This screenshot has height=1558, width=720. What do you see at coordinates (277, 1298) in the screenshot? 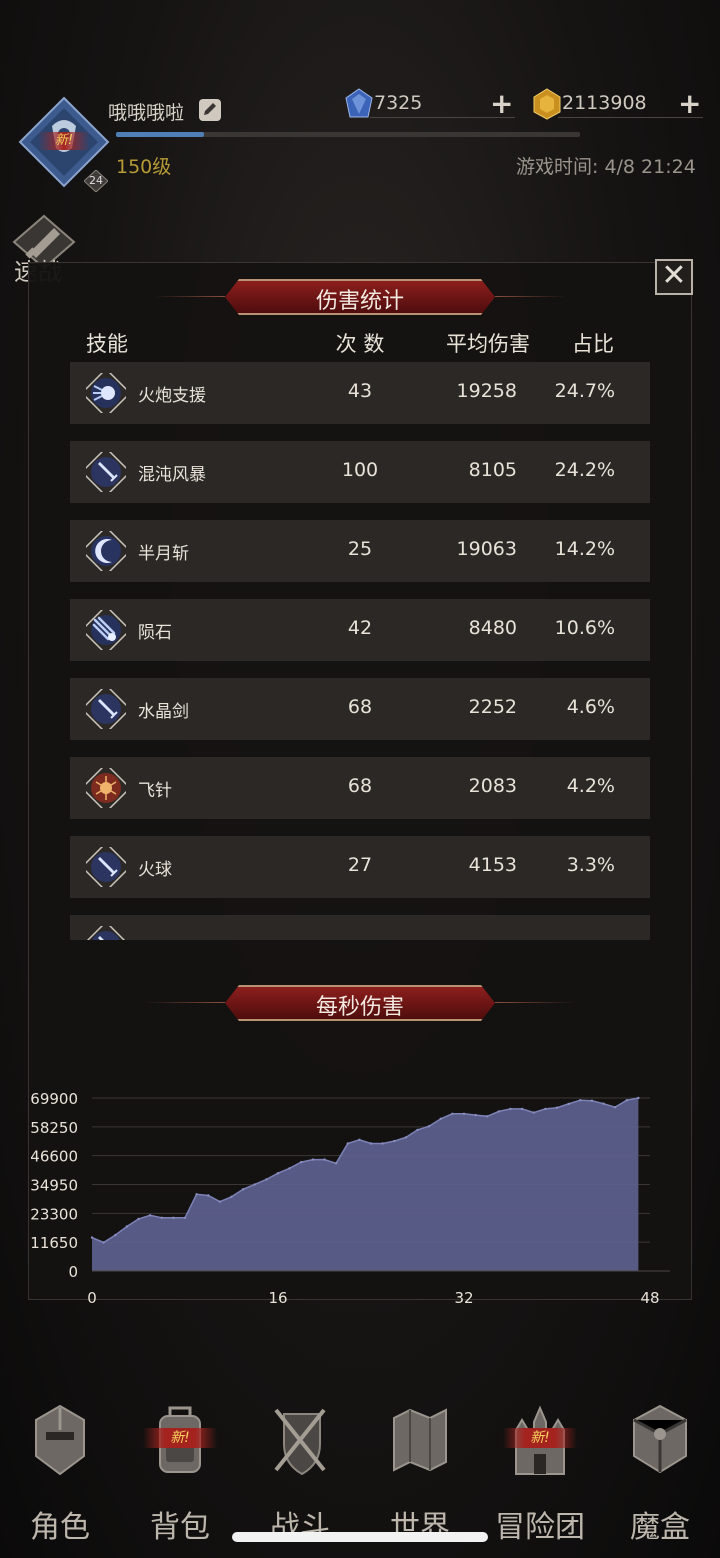
I see `x-tick-label: 16` at bounding box center [277, 1298].